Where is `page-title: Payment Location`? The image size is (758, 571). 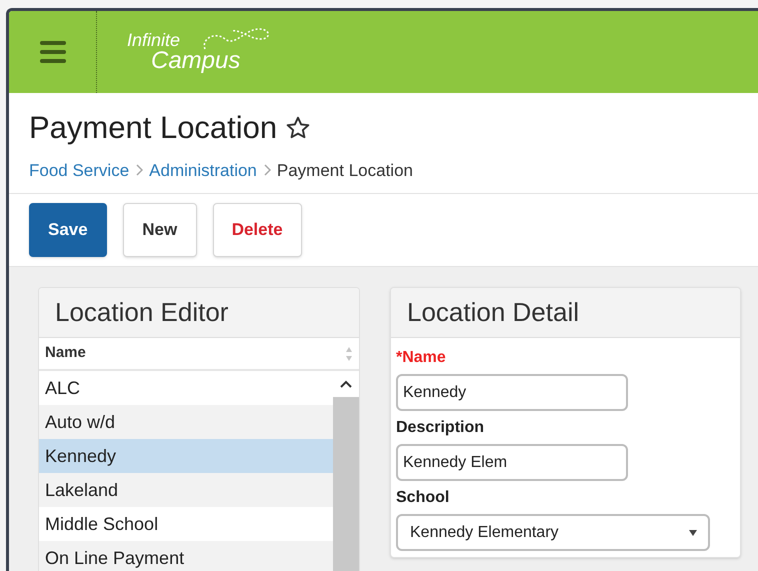
page-title: Payment Location is located at coordinates (153, 128).